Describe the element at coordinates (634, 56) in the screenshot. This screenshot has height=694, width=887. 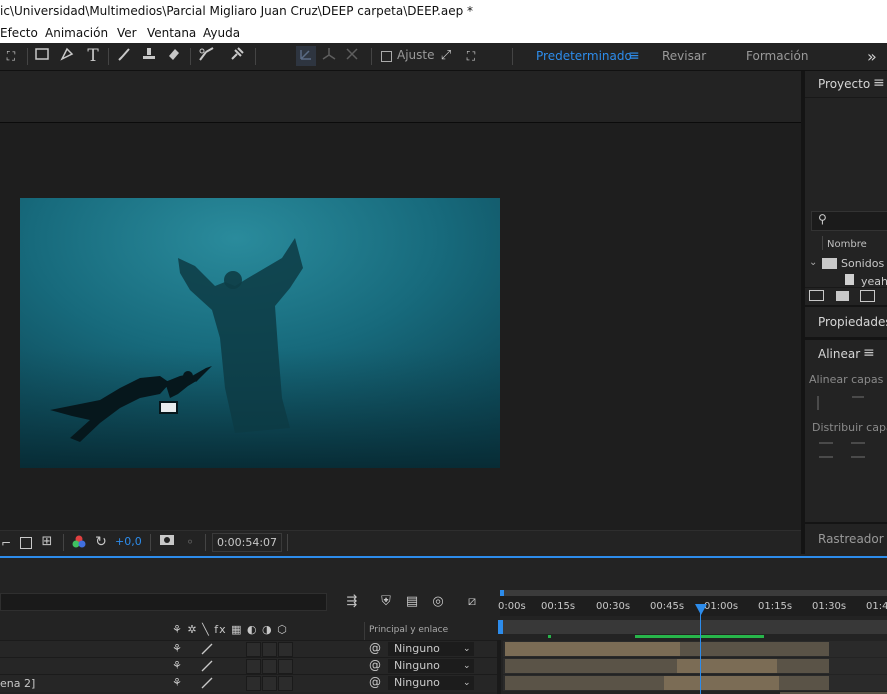
I see `workspace-menu-icon: ≡` at that location.